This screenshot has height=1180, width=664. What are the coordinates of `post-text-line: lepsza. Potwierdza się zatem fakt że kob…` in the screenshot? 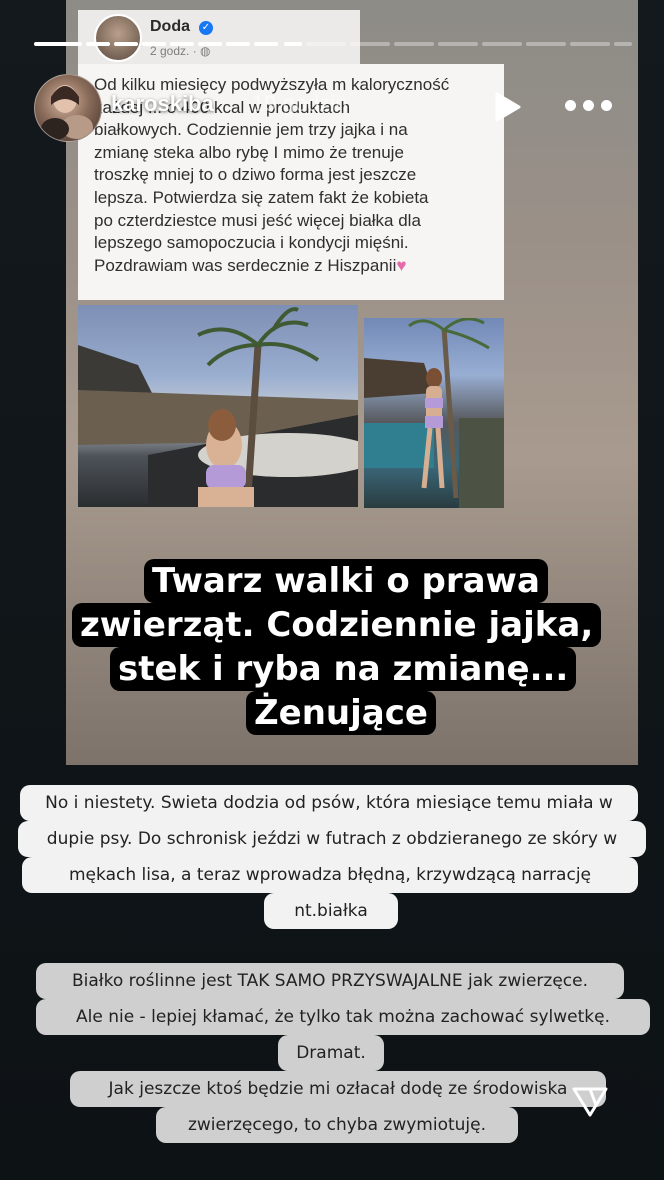 It's located at (261, 197).